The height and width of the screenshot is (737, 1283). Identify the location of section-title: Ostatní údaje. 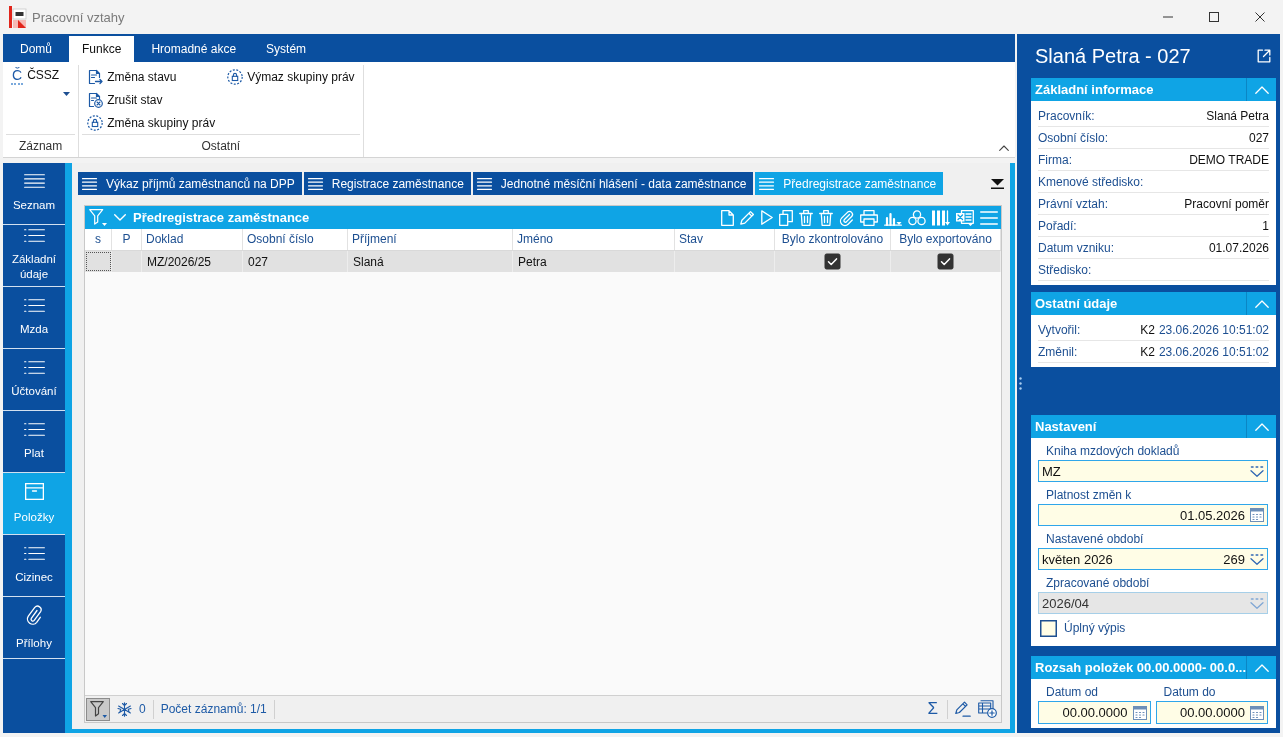
(1076, 303).